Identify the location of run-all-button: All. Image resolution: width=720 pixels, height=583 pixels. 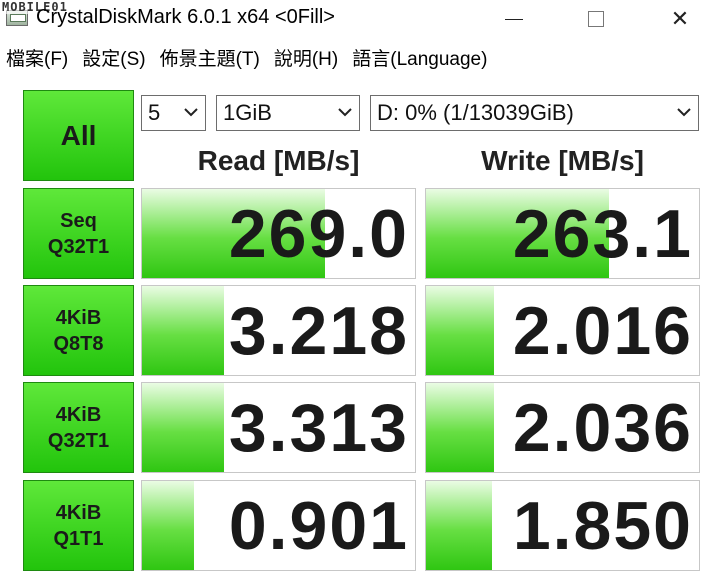
(78, 135).